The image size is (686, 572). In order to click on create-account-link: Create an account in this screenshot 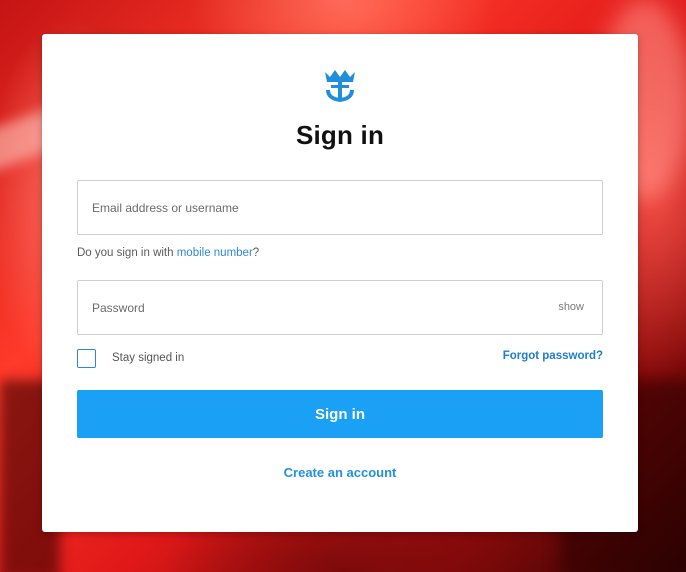, I will do `click(340, 472)`.